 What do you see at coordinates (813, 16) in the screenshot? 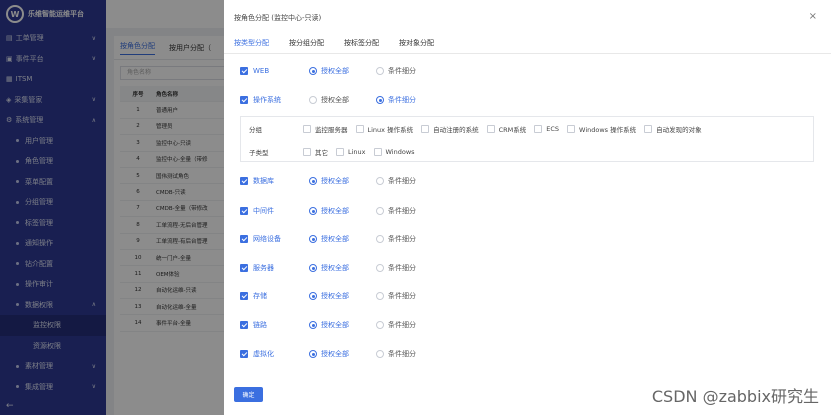
I see `close-icon: ×` at bounding box center [813, 16].